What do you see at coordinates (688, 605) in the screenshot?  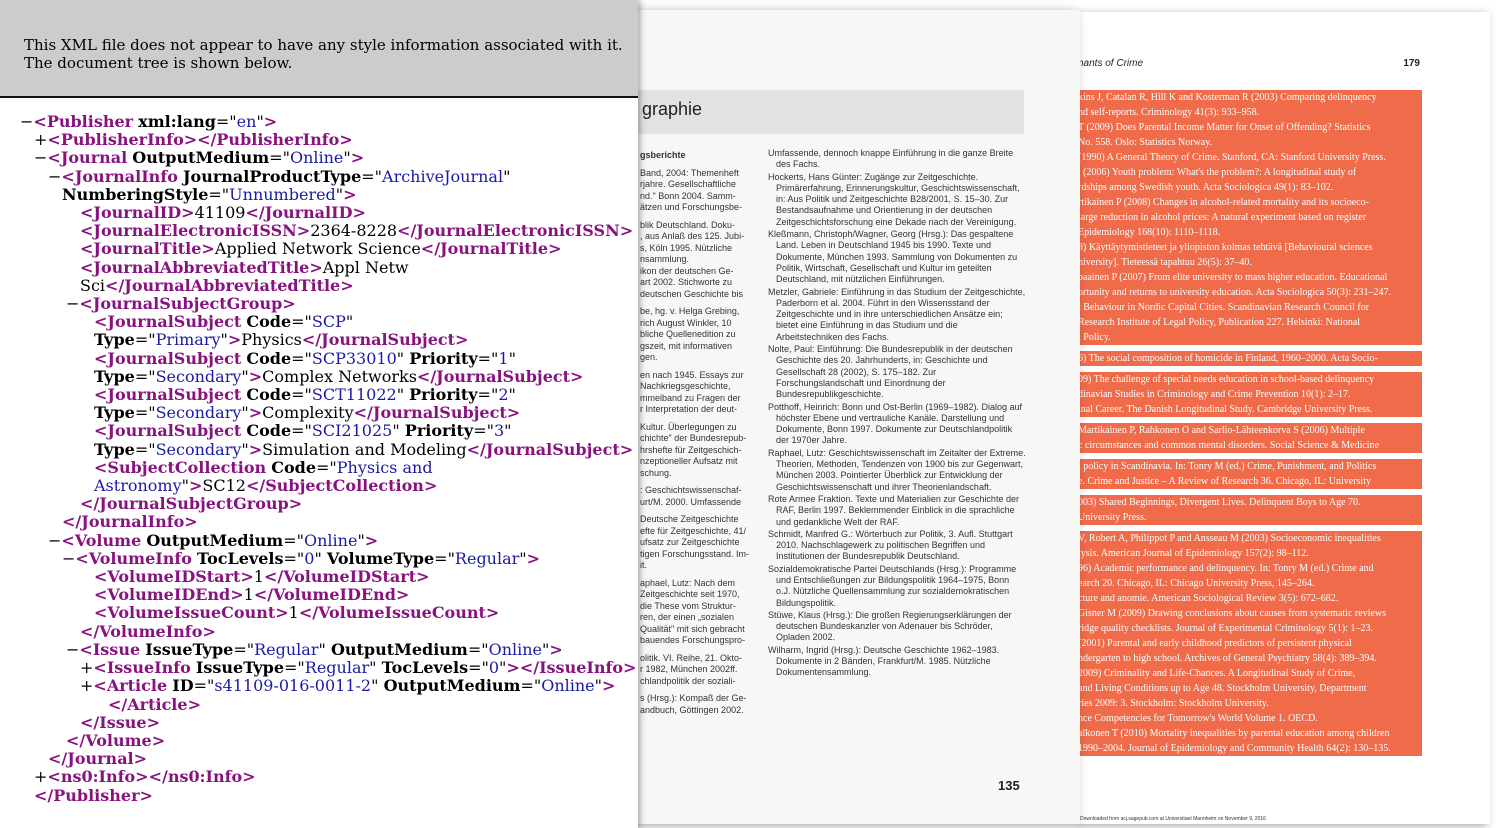 I see `left-column-line: die These vom Struktur-` at bounding box center [688, 605].